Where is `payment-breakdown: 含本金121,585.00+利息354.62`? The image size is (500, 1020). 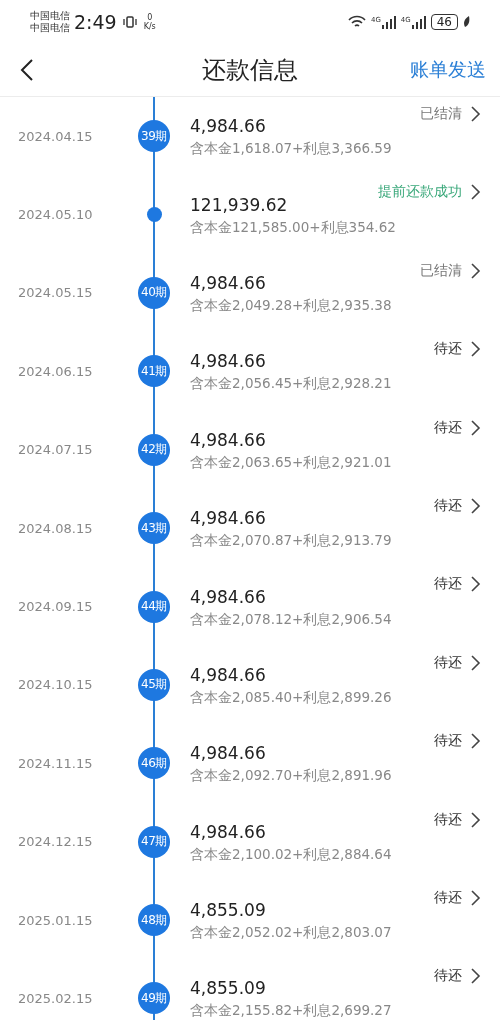
payment-breakdown: 含本金121,585.00+利息354.62 is located at coordinates (293, 227).